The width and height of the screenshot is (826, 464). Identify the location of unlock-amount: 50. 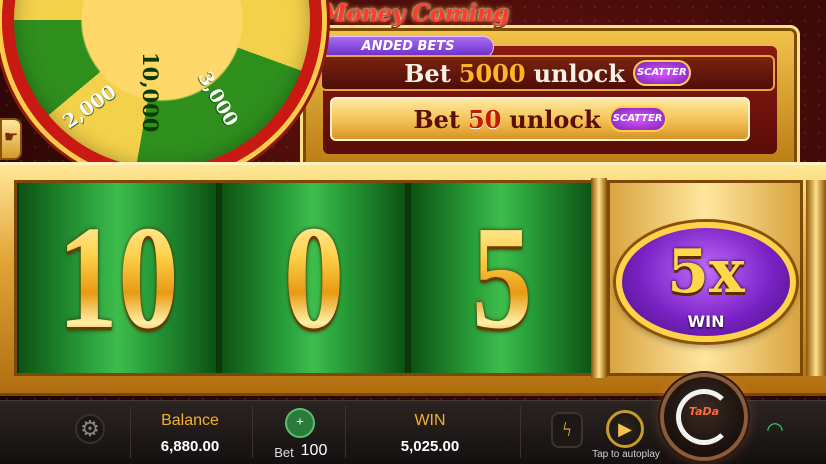
(484, 119).